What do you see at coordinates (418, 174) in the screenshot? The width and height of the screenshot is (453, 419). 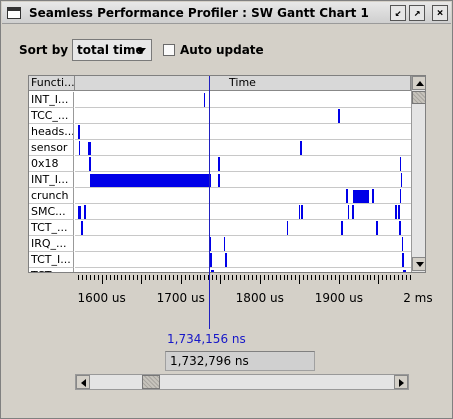 I see `vertical-scrollbar` at bounding box center [418, 174].